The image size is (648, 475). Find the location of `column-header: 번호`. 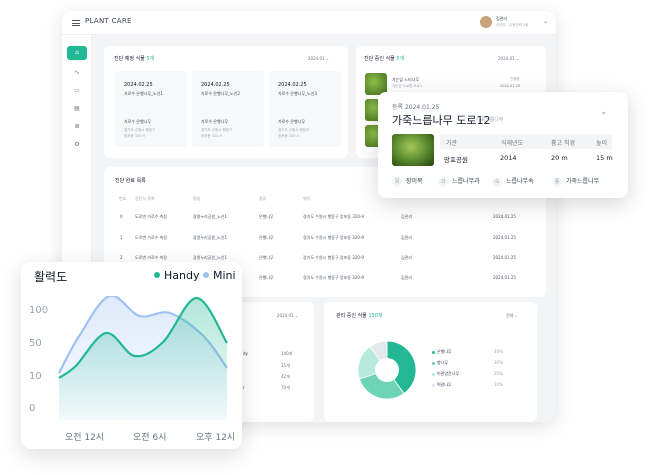

column-header: 번호 is located at coordinates (123, 198).